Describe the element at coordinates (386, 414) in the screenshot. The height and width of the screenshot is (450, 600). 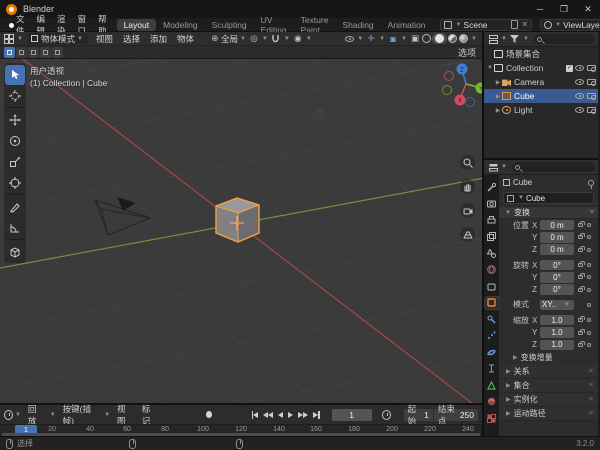
I see `use-preview-range-icon` at that location.